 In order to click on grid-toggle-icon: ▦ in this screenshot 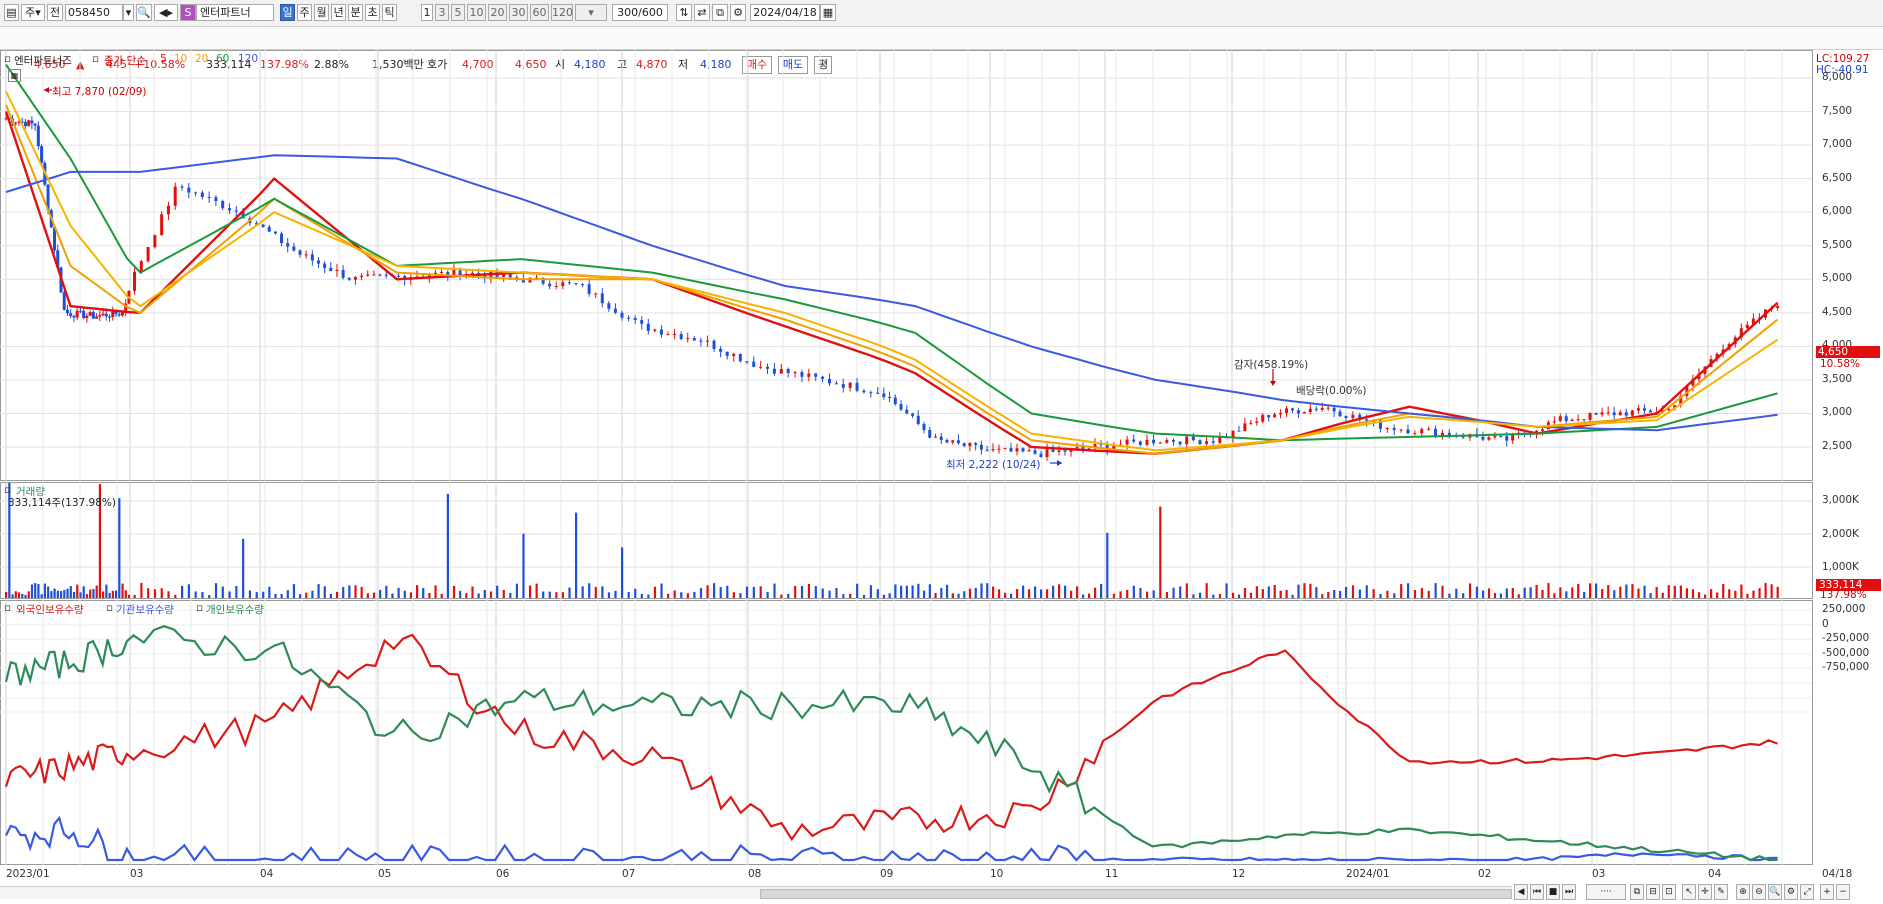, I will do `click(14, 75)`.